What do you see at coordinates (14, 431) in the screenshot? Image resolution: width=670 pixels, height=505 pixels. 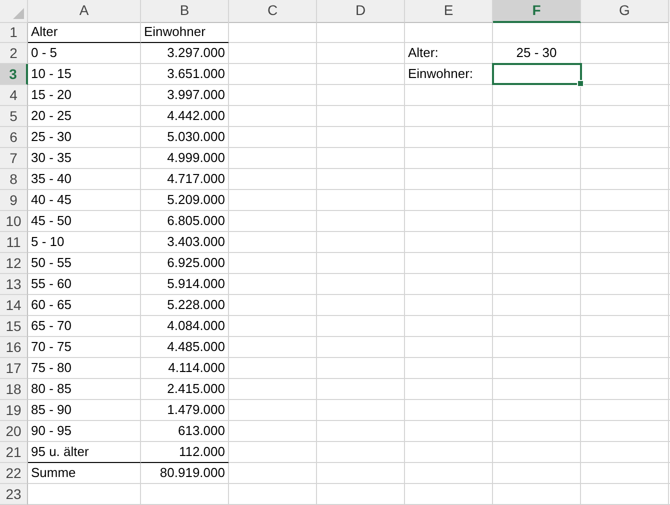 I see `row-header: 20` at bounding box center [14, 431].